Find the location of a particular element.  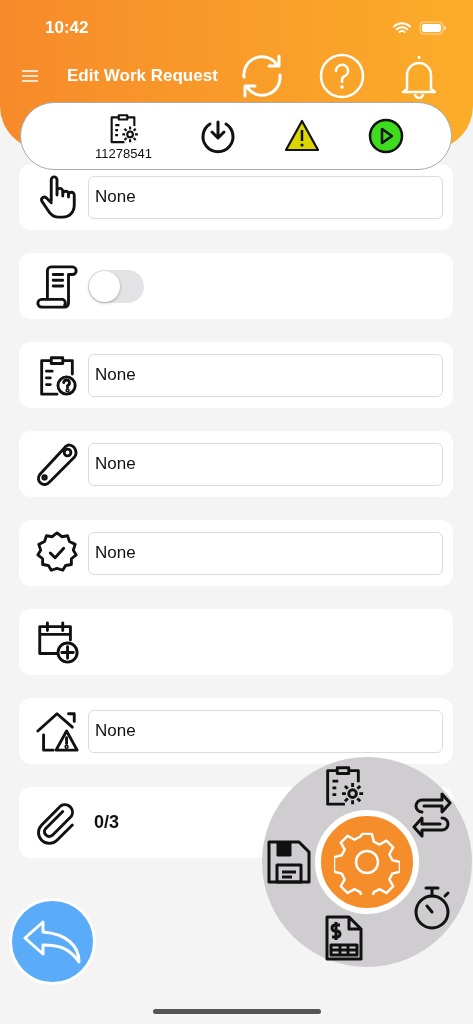

battery-icon is located at coordinates (433, 28).